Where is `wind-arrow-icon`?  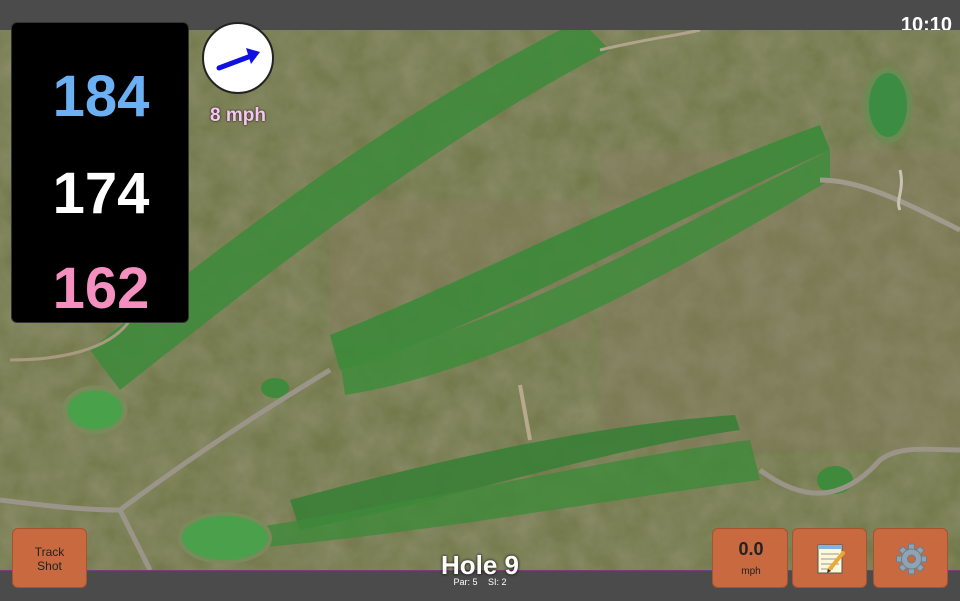
wind-arrow-icon is located at coordinates (238, 59).